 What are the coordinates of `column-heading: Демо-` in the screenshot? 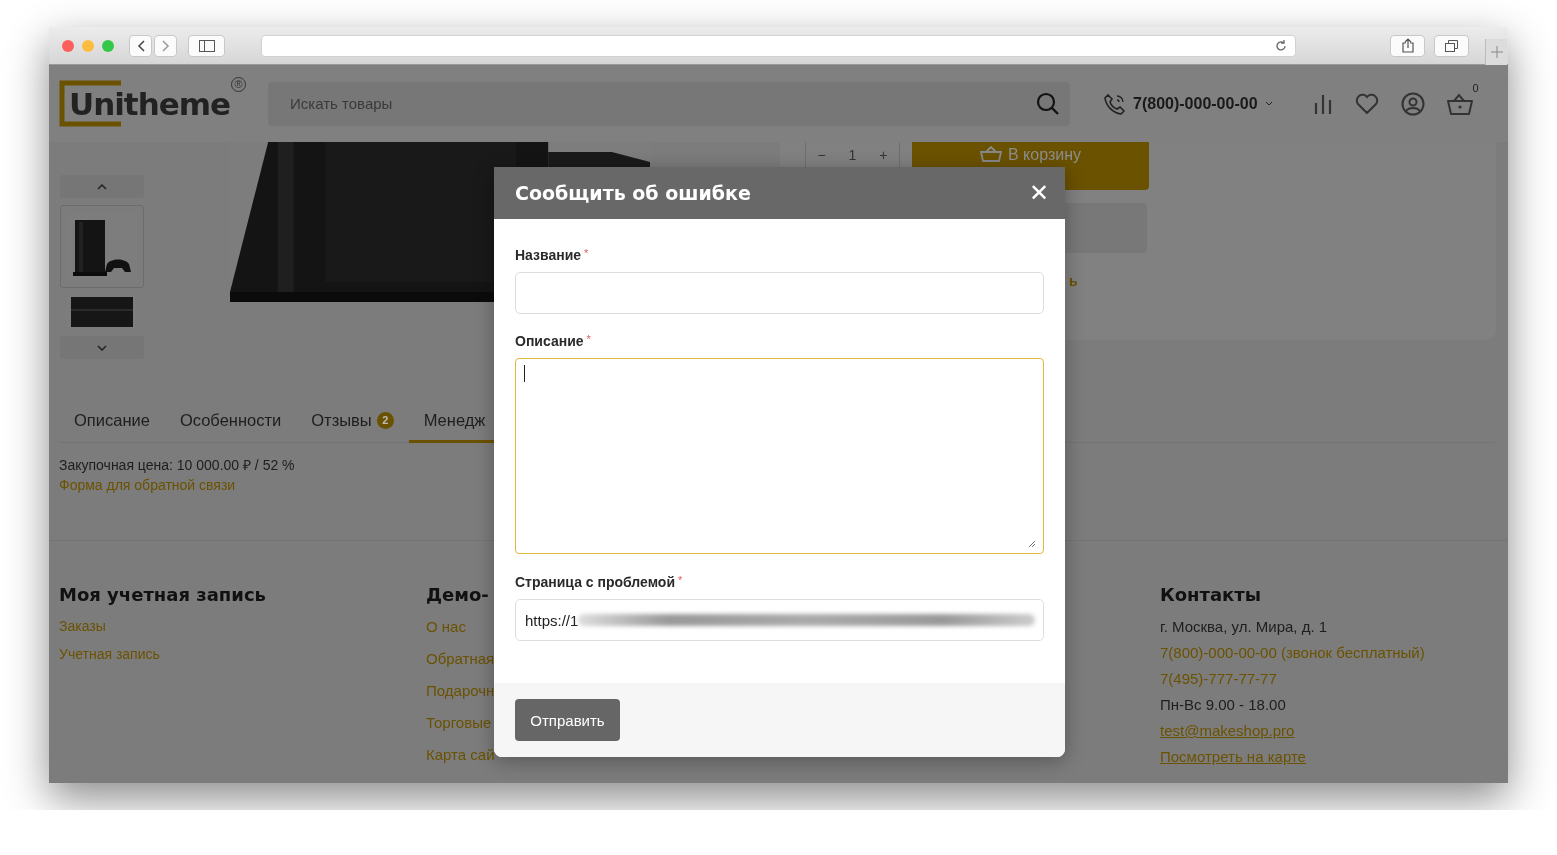 It's located at (457, 595).